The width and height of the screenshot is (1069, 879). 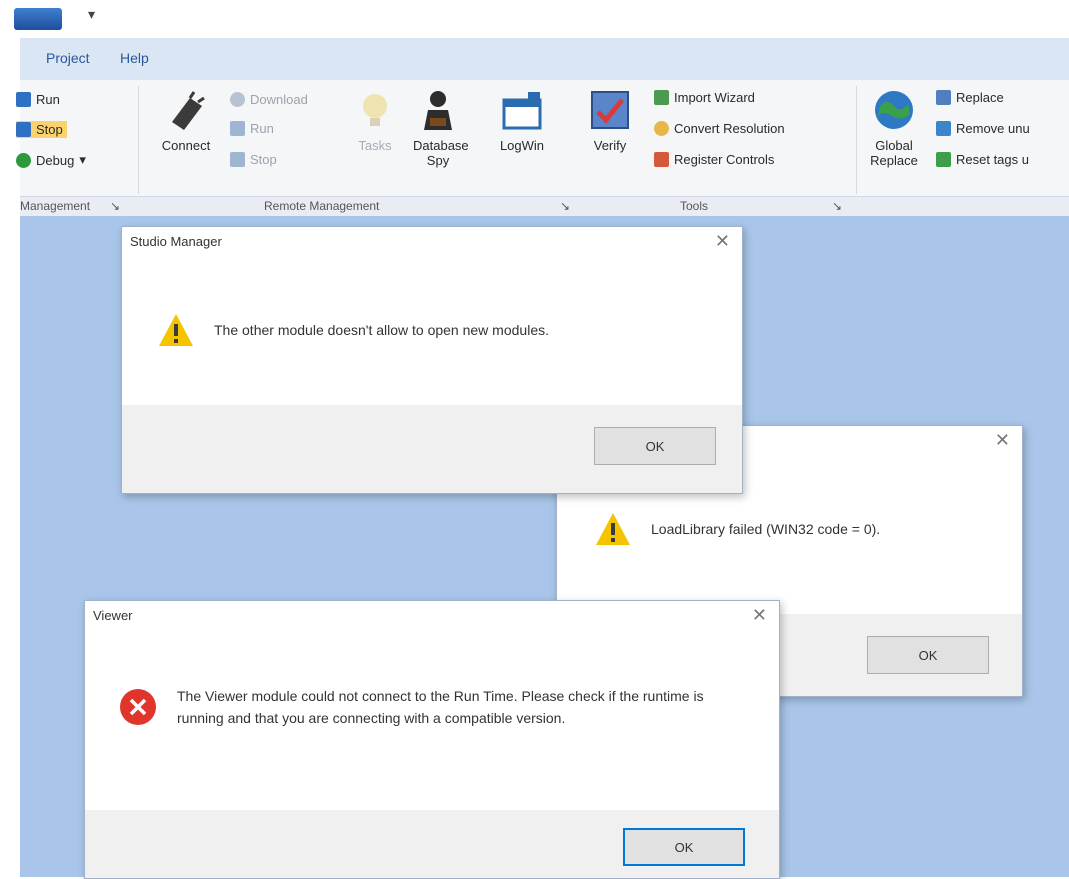 I want to click on replace-icon, so click(x=943, y=97).